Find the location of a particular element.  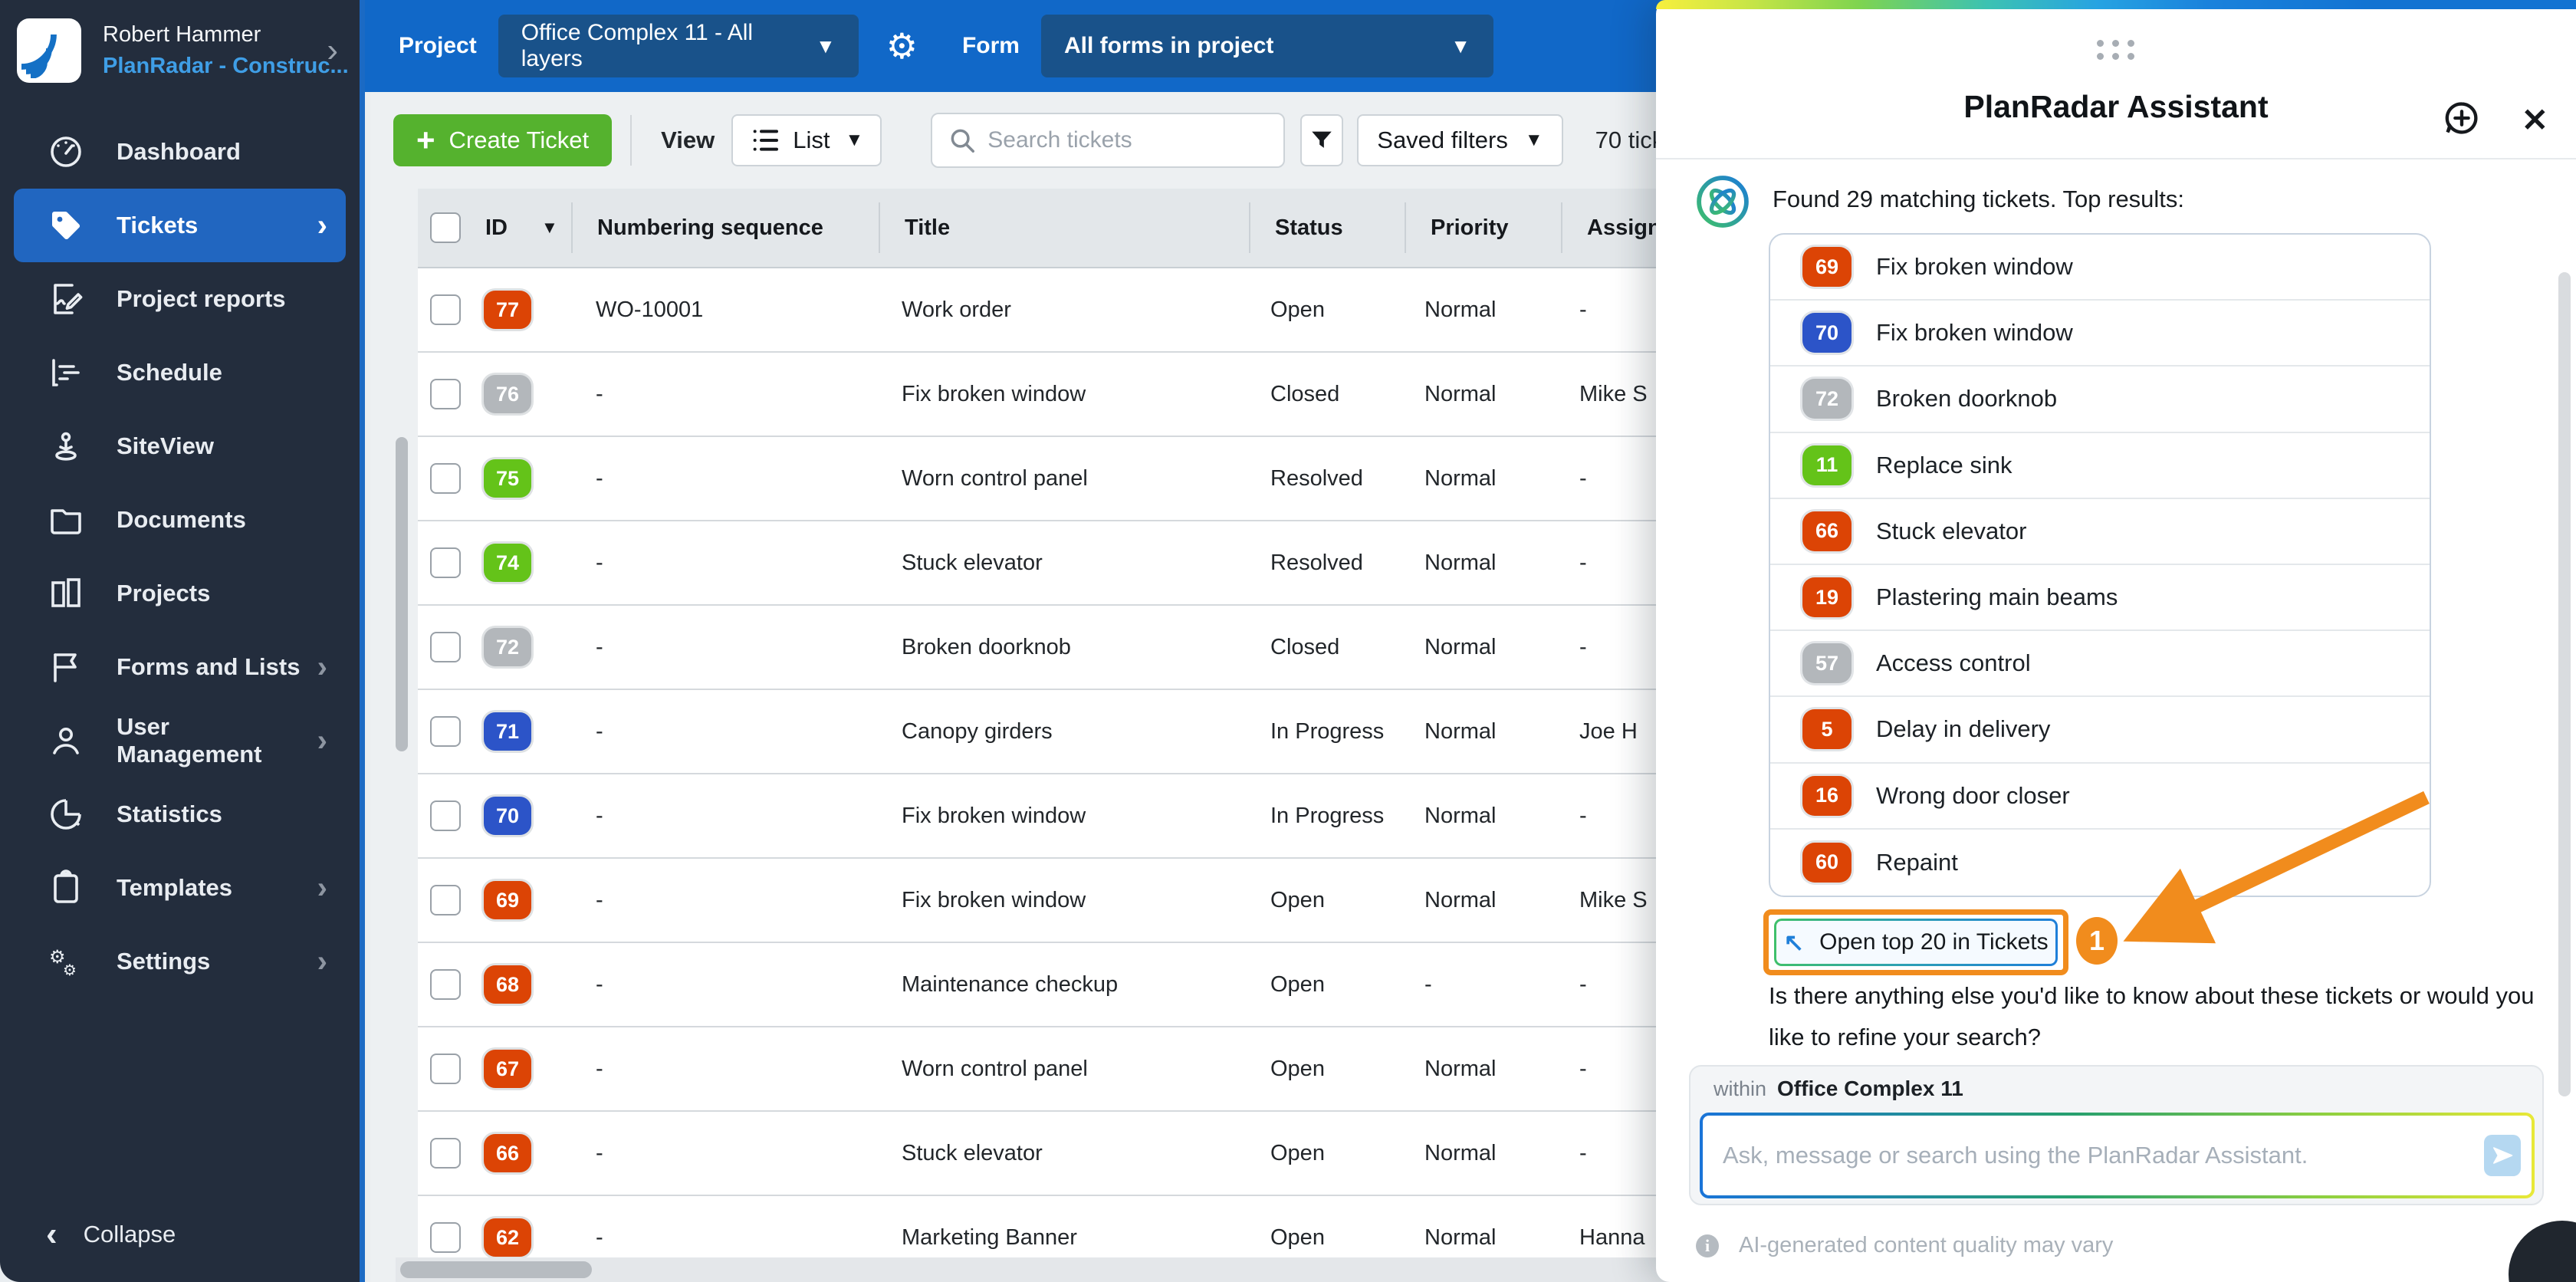

column-id: ID ▼ is located at coordinates (522, 228).